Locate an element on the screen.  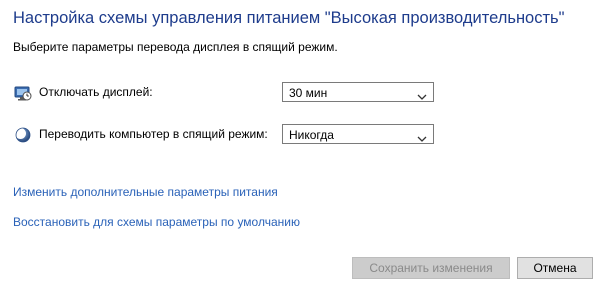
sleep-select: Никогда is located at coordinates (358, 134).